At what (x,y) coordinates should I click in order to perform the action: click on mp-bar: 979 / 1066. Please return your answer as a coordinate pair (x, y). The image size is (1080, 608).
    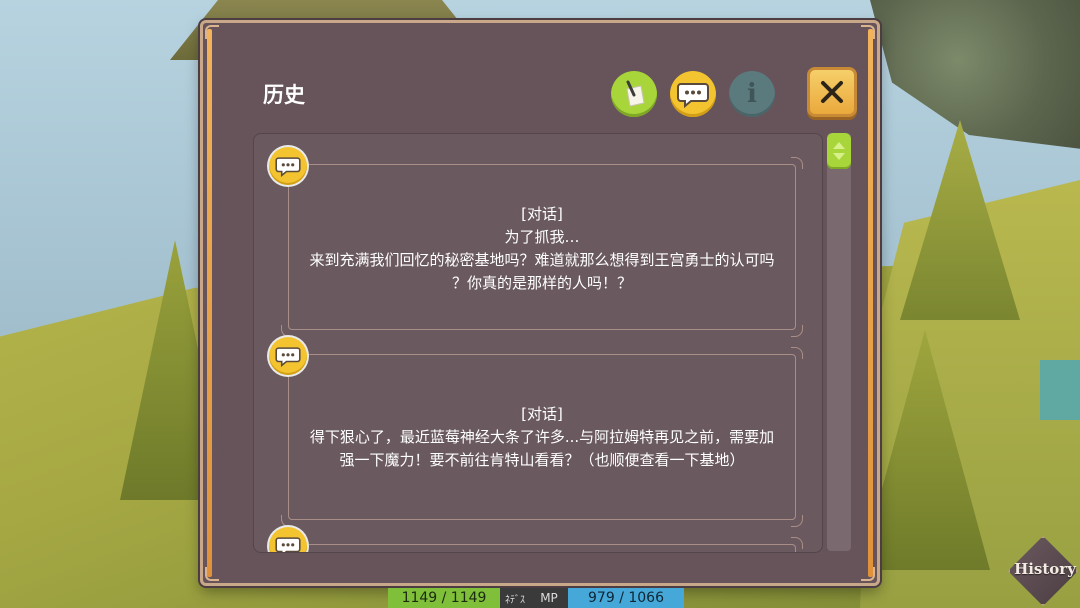
    Looking at the image, I should click on (626, 598).